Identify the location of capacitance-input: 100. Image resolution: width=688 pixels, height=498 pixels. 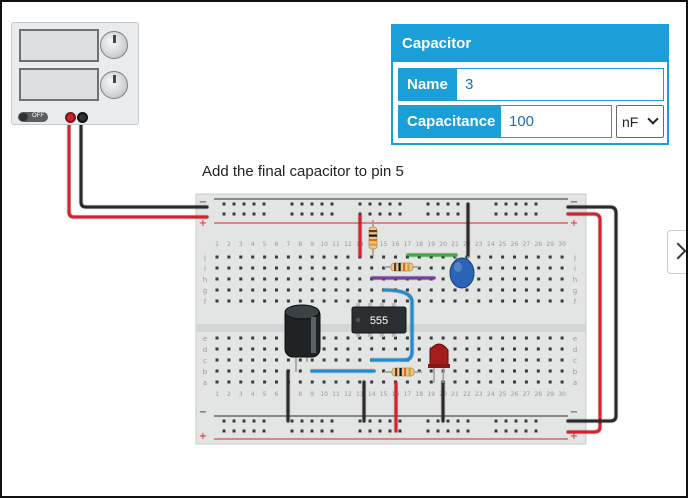
(556, 121).